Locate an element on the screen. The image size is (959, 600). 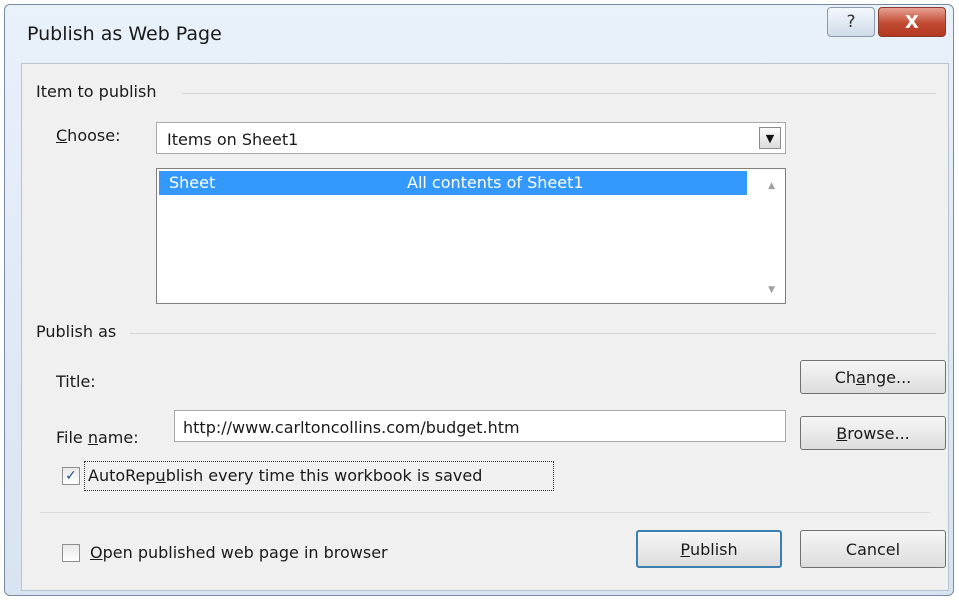
list-item-name: Sheet is located at coordinates (192, 182).